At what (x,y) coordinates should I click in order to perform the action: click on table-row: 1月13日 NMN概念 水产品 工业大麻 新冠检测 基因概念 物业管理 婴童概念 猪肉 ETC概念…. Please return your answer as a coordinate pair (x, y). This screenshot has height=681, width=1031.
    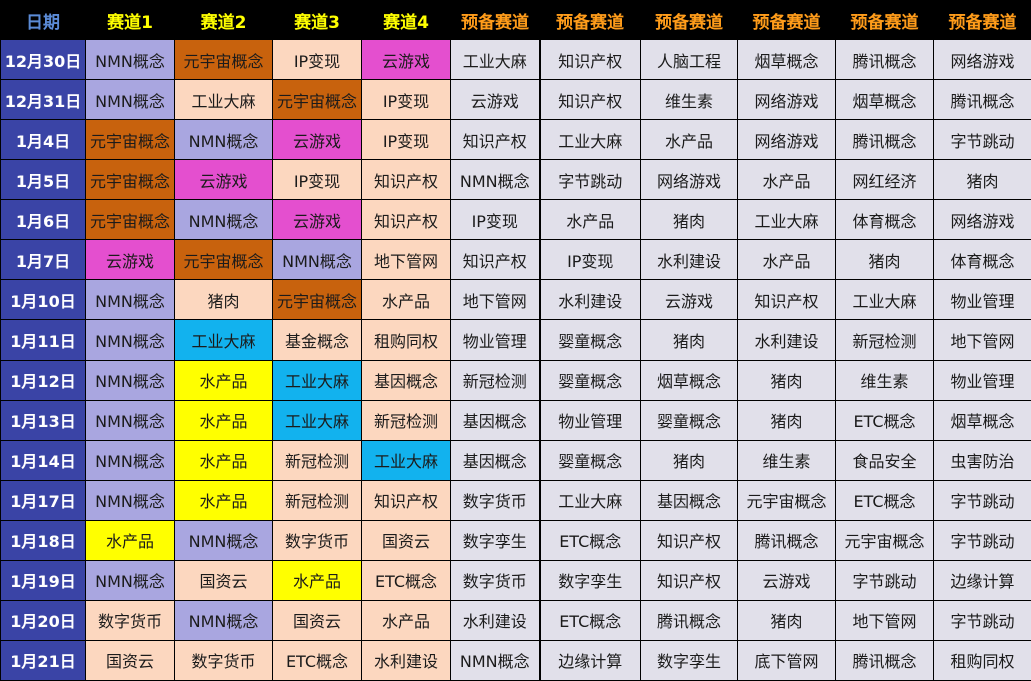
    Looking at the image, I should click on (515, 420).